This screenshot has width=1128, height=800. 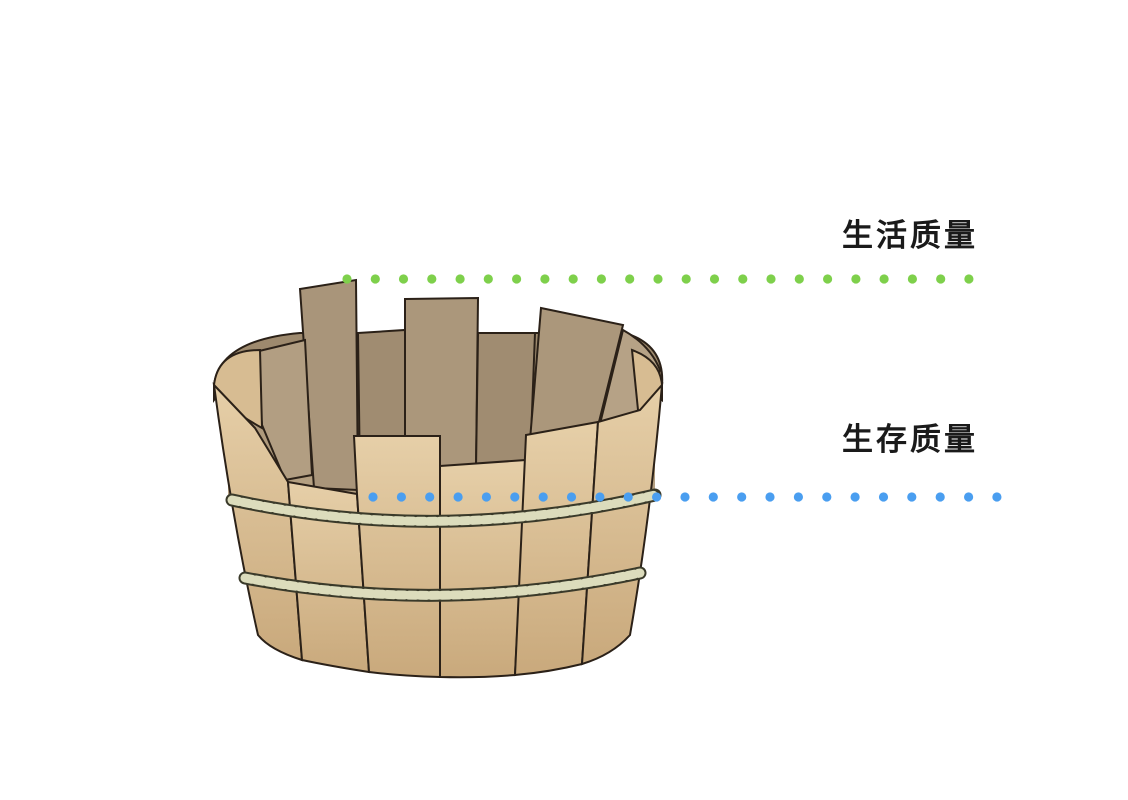 I want to click on upper-dotted-line, so click(x=658, y=279).